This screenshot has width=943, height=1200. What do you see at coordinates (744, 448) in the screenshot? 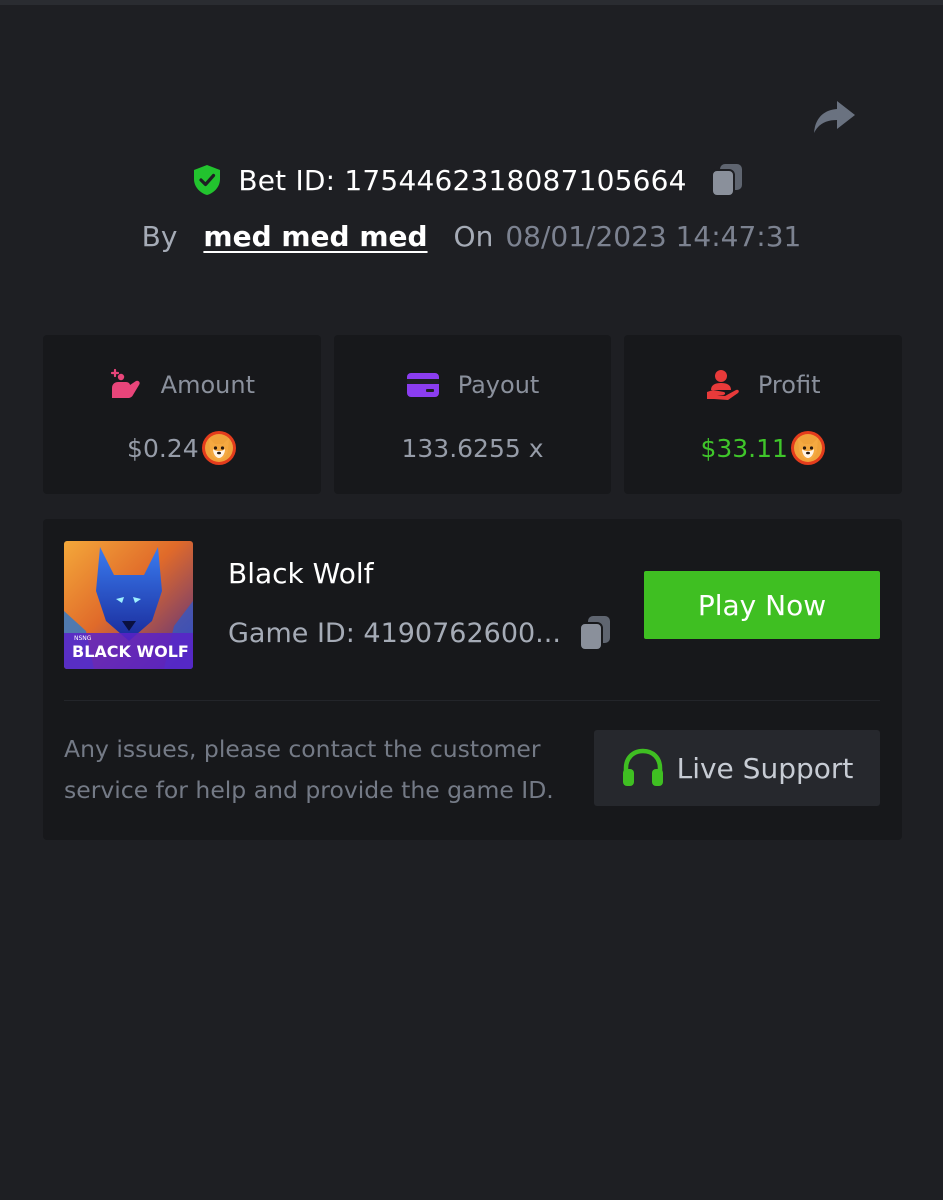
I see `stat-profit-value: $33.11` at bounding box center [744, 448].